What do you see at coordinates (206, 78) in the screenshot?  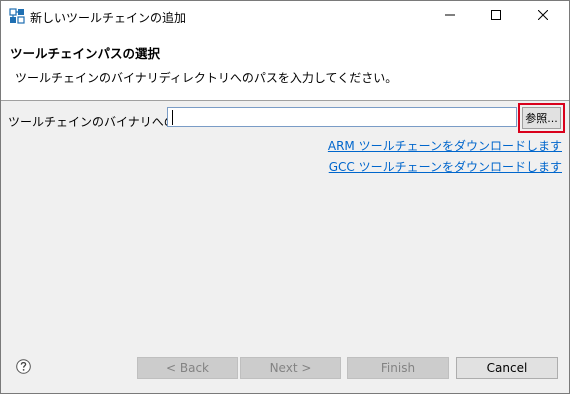 I see `page-description: ツールチェインのバイナリディレクトリへのパスを入力してください。` at bounding box center [206, 78].